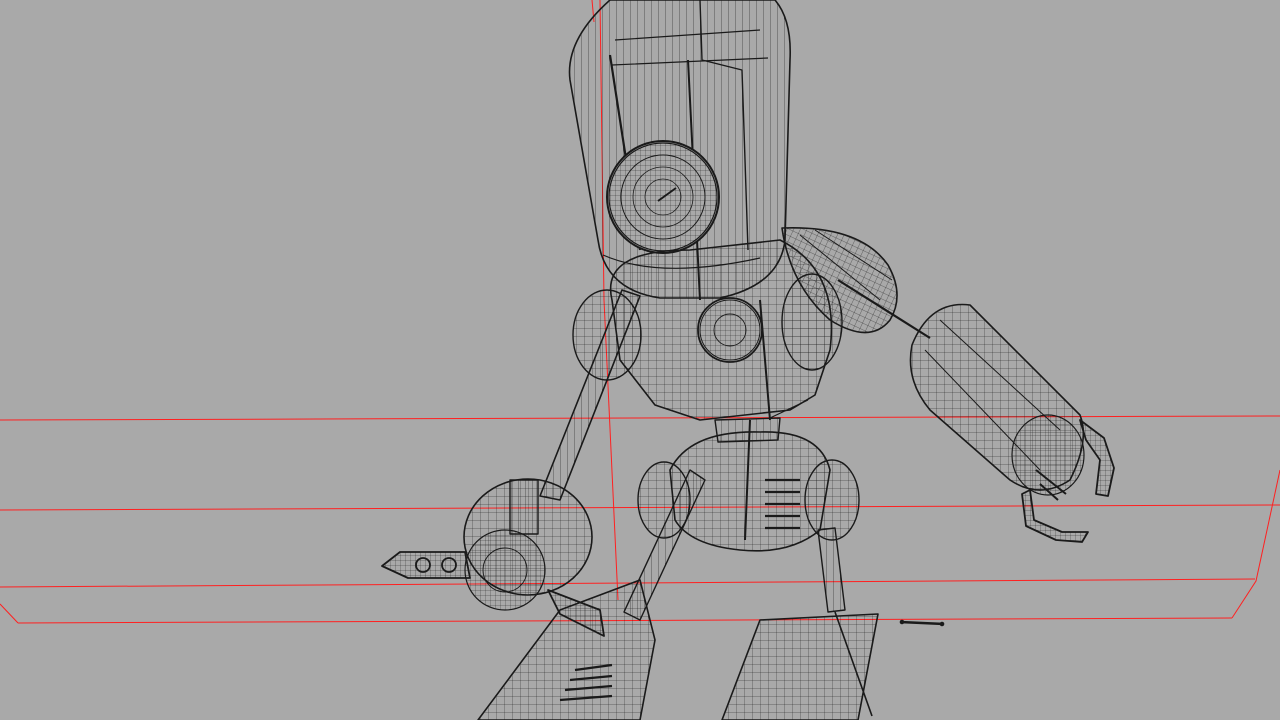  Describe the element at coordinates (663, 197) in the screenshot. I see `robot-eye-lens` at that location.